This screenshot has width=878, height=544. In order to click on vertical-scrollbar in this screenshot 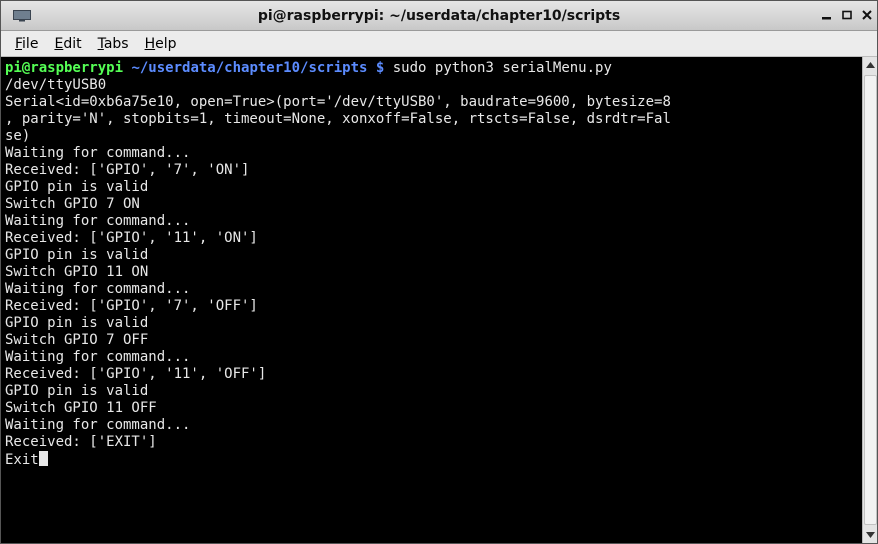, I will do `click(869, 300)`.